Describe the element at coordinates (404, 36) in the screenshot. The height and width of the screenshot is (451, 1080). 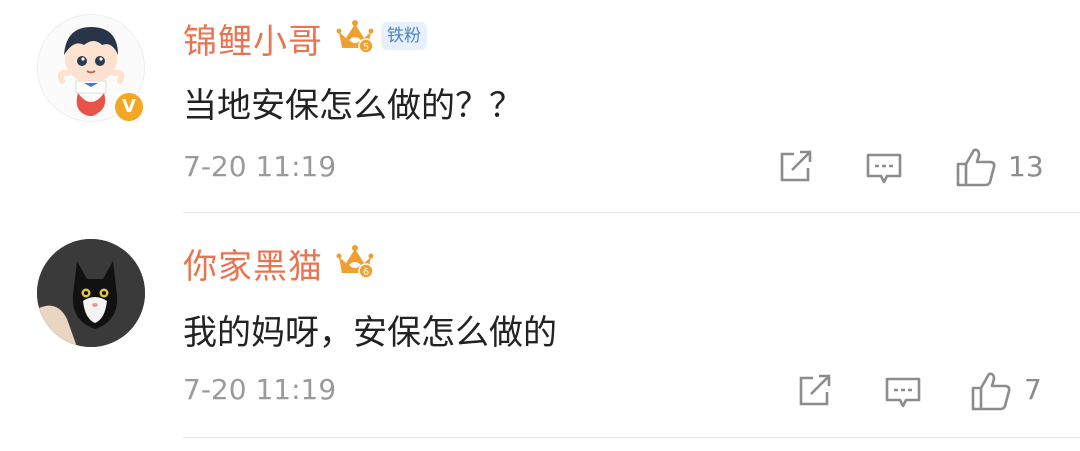
I see `fan-badge: 铁粉` at that location.